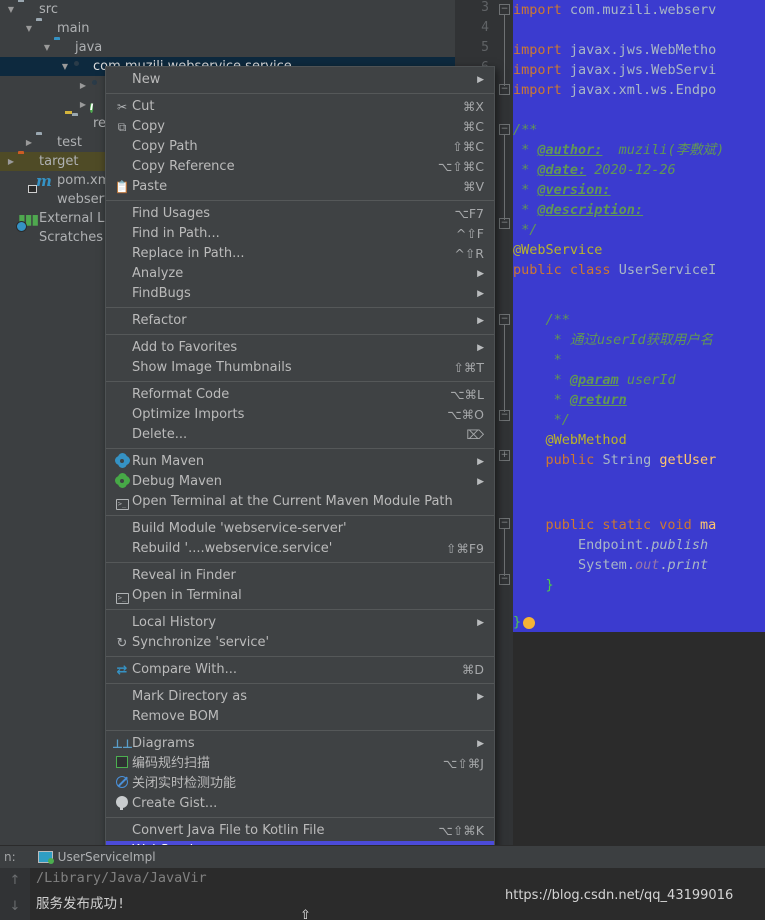  Describe the element at coordinates (615, 50) in the screenshot. I see `code-line: import javax.jws.WebMetho` at that location.